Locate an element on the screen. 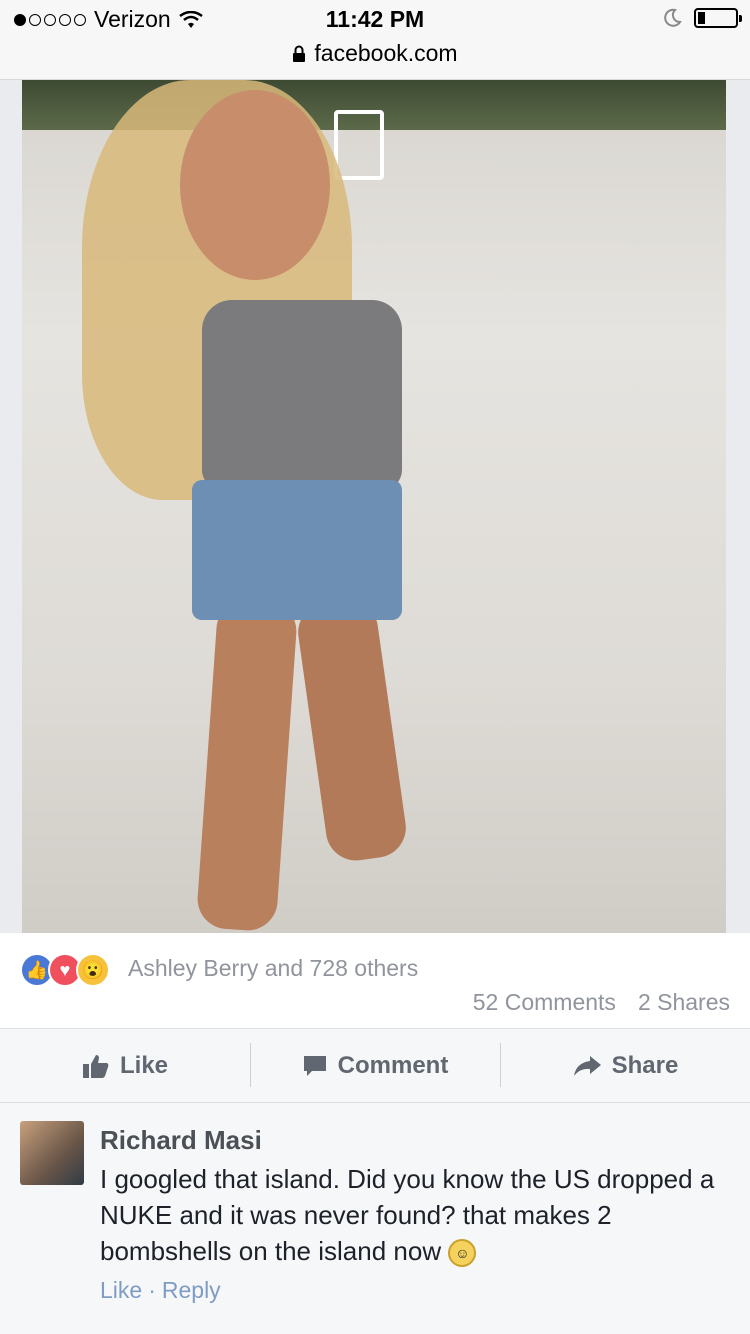  status-indicators is located at coordinates (702, 18).